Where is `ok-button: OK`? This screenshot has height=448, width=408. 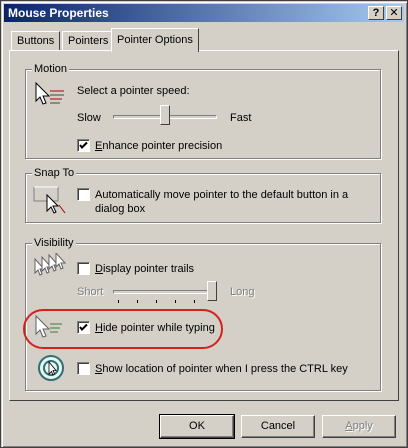
ok-button: OK is located at coordinates (197, 426).